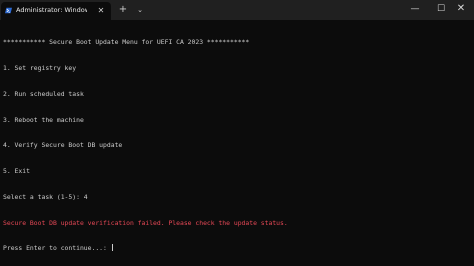 The height and width of the screenshot is (266, 474). Describe the element at coordinates (237, 10) in the screenshot. I see `title-bar: Administrator: Windows Pow ✕ + ⌄ — ☐ ✕` at that location.